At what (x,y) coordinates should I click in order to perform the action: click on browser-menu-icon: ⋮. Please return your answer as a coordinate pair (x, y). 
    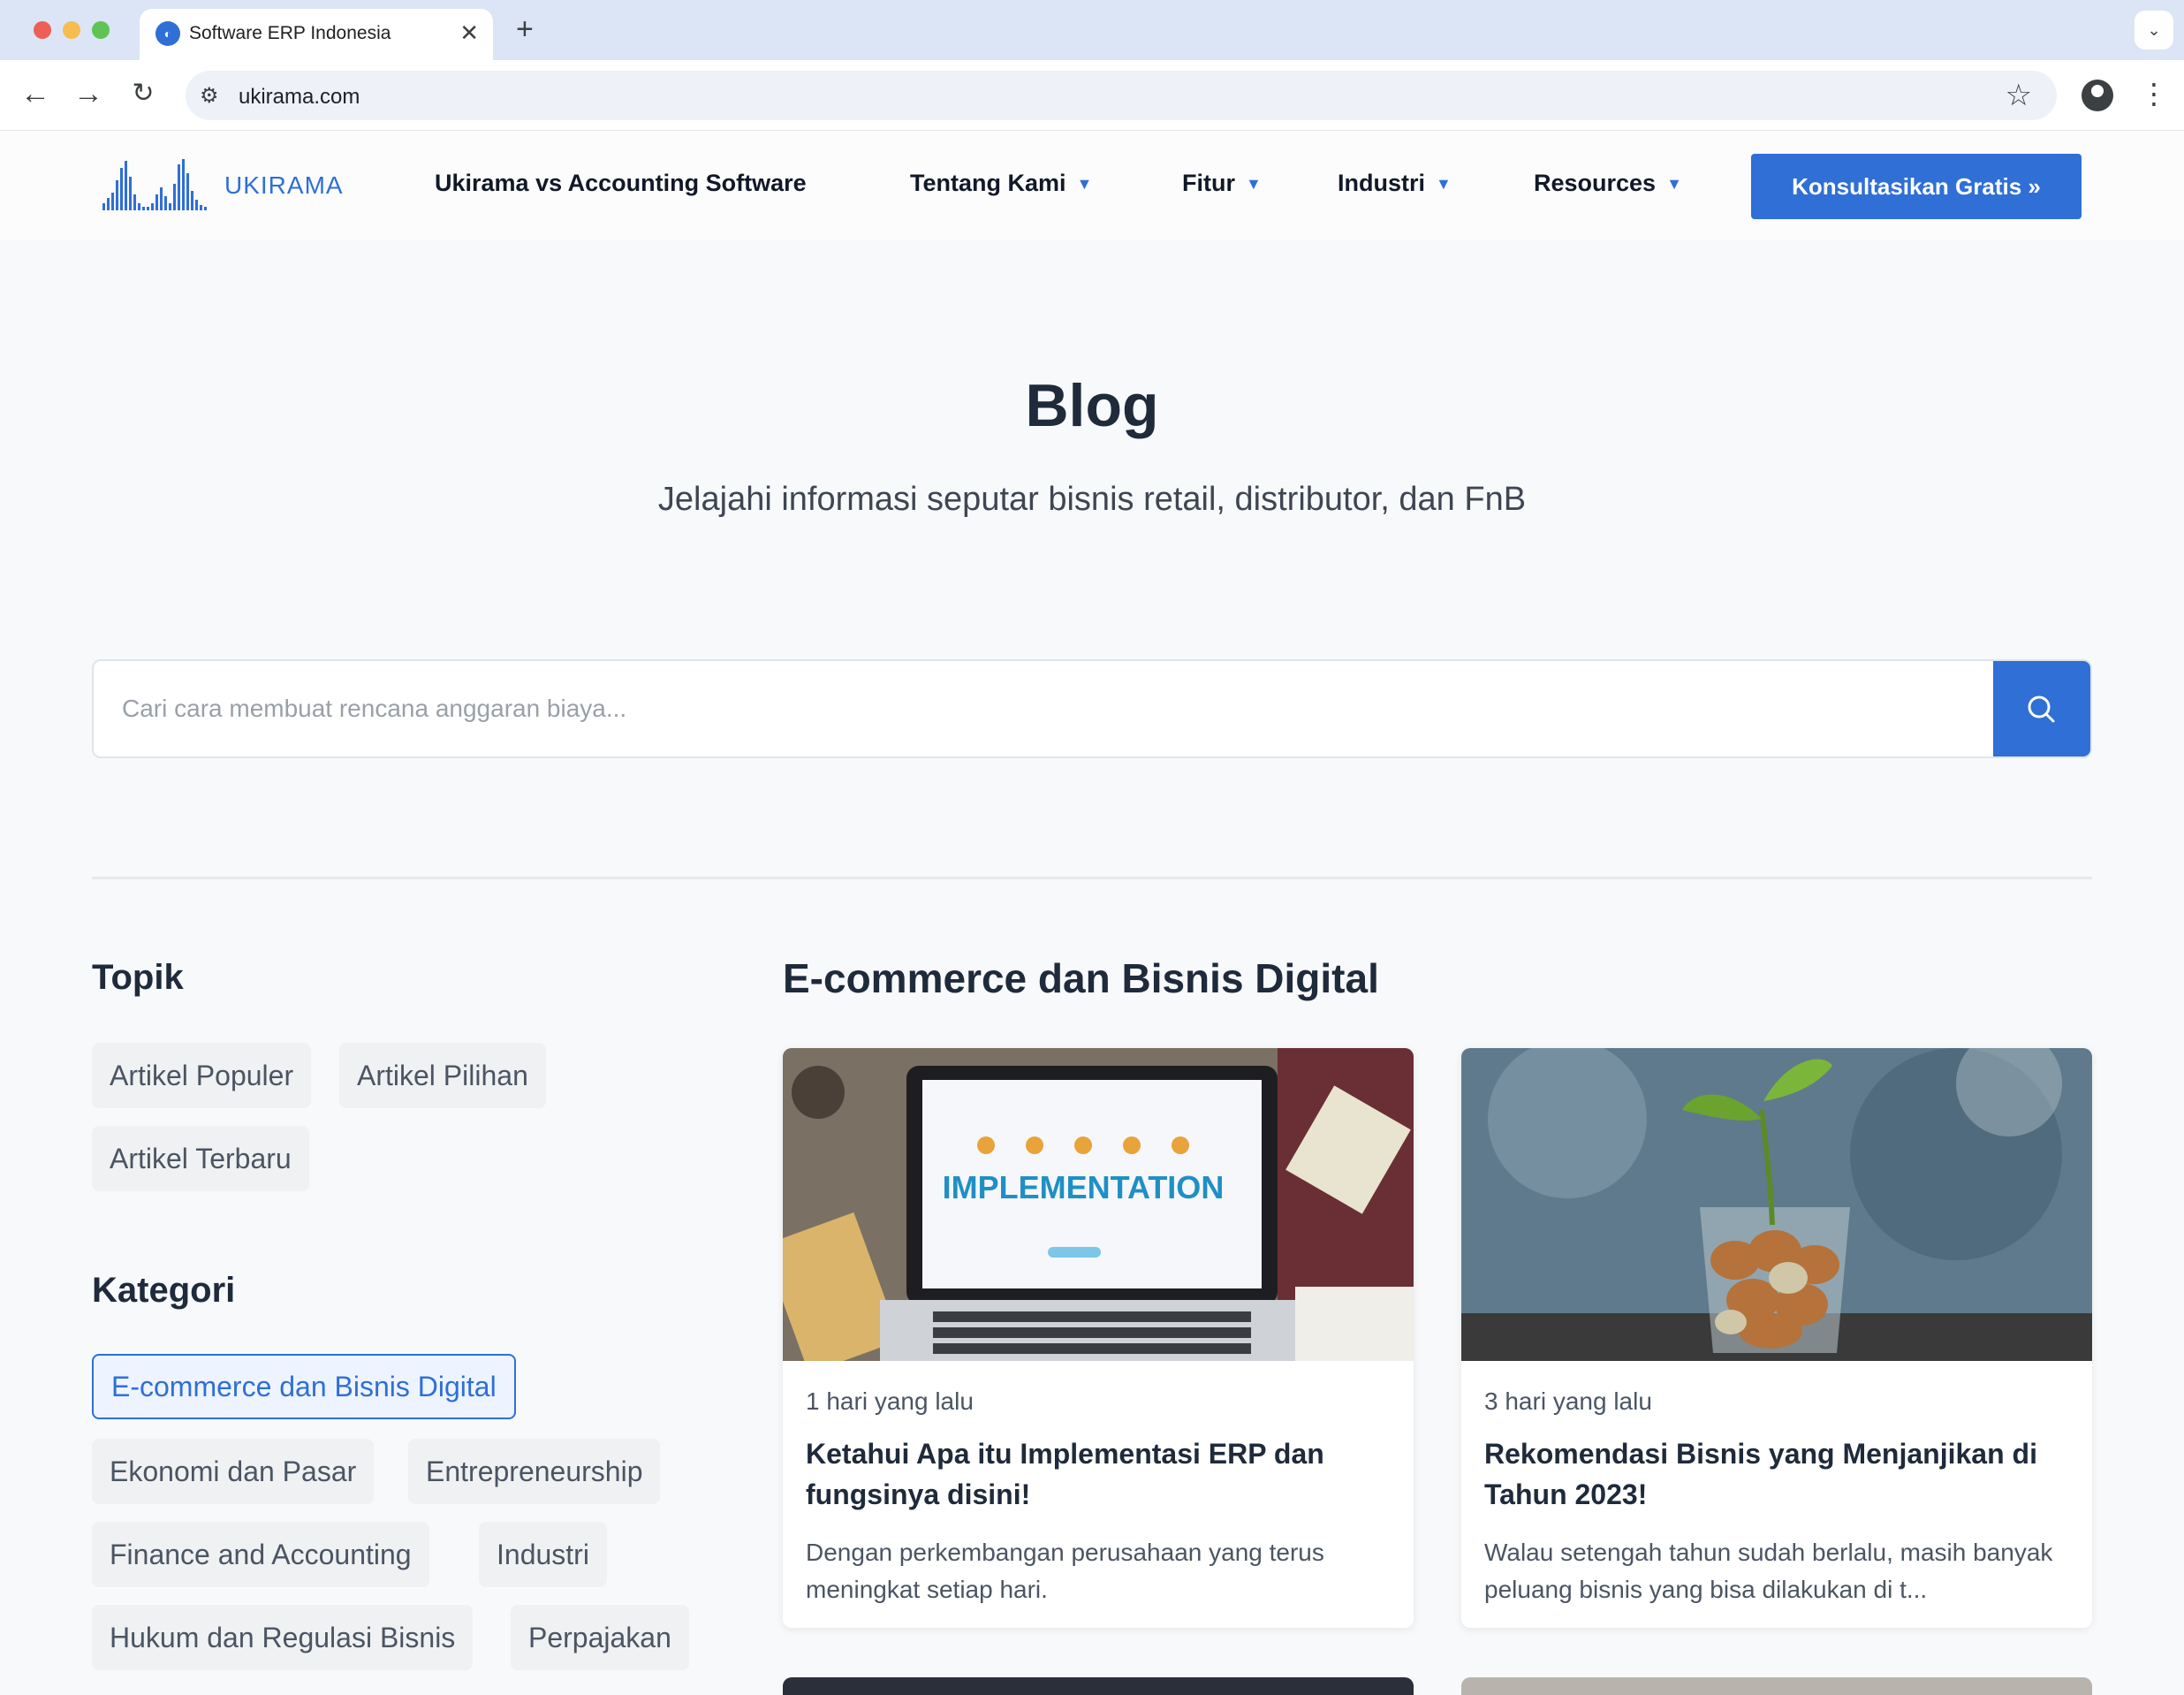
    Looking at the image, I should click on (2154, 93).